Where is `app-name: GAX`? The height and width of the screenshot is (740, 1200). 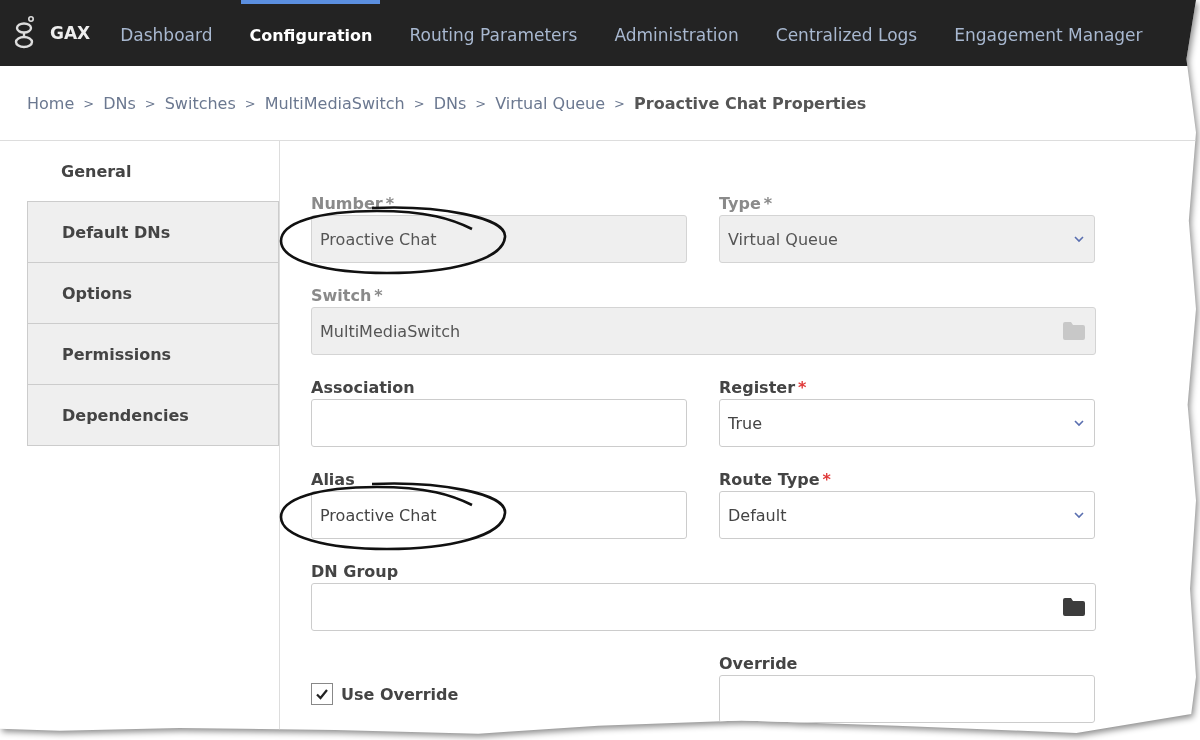 app-name: GAX is located at coordinates (70, 33).